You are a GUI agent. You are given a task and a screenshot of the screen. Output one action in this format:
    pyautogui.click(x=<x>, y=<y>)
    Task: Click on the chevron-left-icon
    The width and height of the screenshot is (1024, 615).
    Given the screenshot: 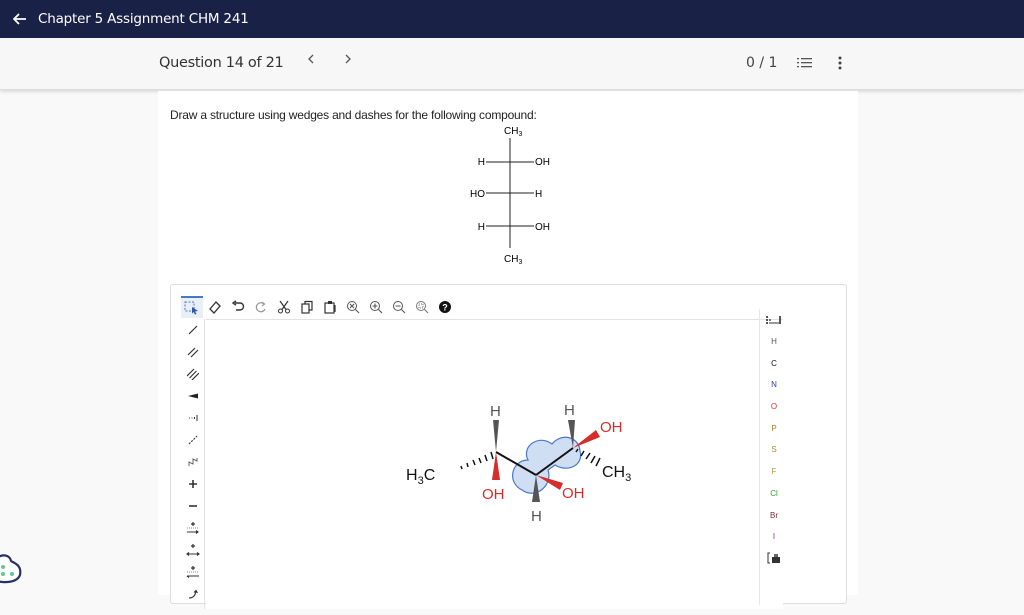 What is the action you would take?
    pyautogui.click(x=311, y=59)
    